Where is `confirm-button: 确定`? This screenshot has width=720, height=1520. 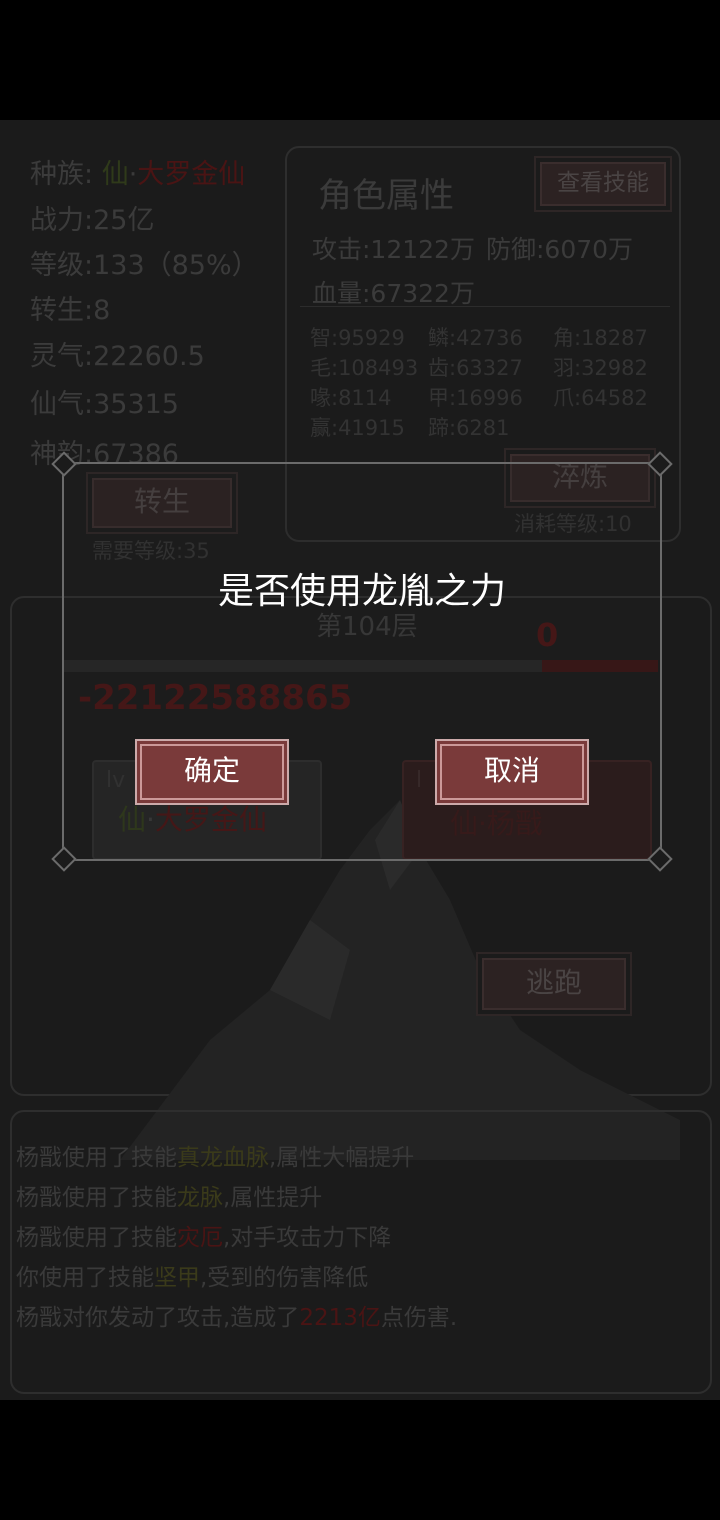
confirm-button: 确定 is located at coordinates (212, 772).